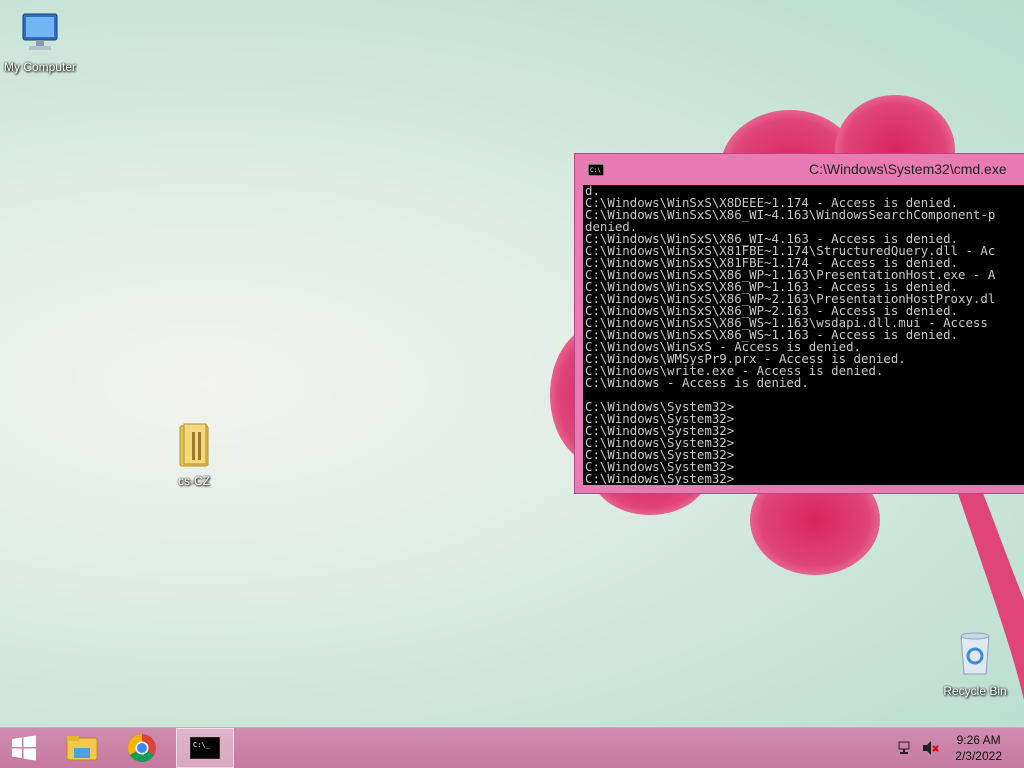 The height and width of the screenshot is (768, 1024). Describe the element at coordinates (906, 748) in the screenshot. I see `network-icon` at that location.